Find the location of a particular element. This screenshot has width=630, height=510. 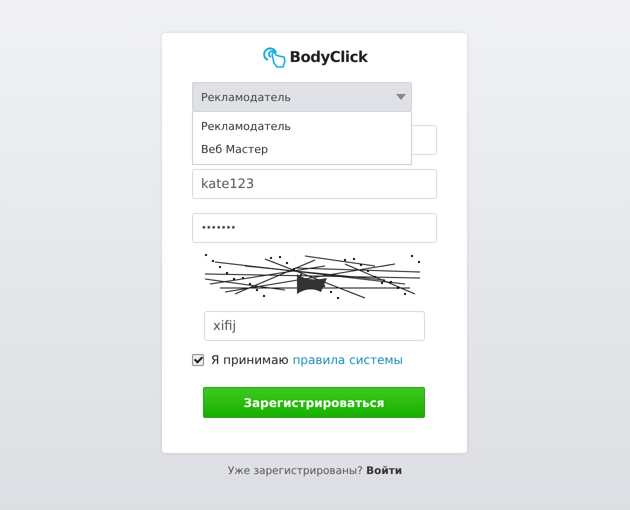

caret-icon is located at coordinates (401, 97).